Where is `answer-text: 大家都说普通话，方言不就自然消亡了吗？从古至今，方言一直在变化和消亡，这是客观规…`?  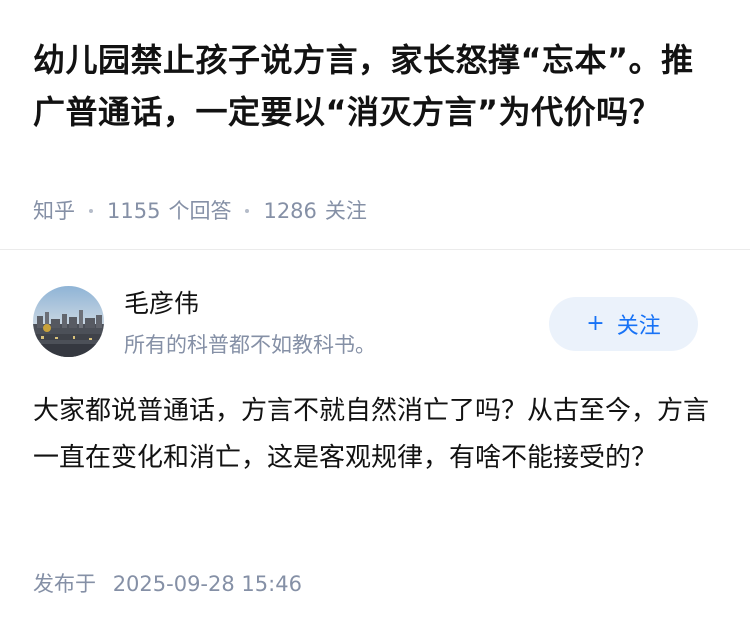
answer-text: 大家都说普通话，方言不就自然消亡了吗？从古至今，方言一直在变化和消亡，这是客观规… is located at coordinates (378, 435).